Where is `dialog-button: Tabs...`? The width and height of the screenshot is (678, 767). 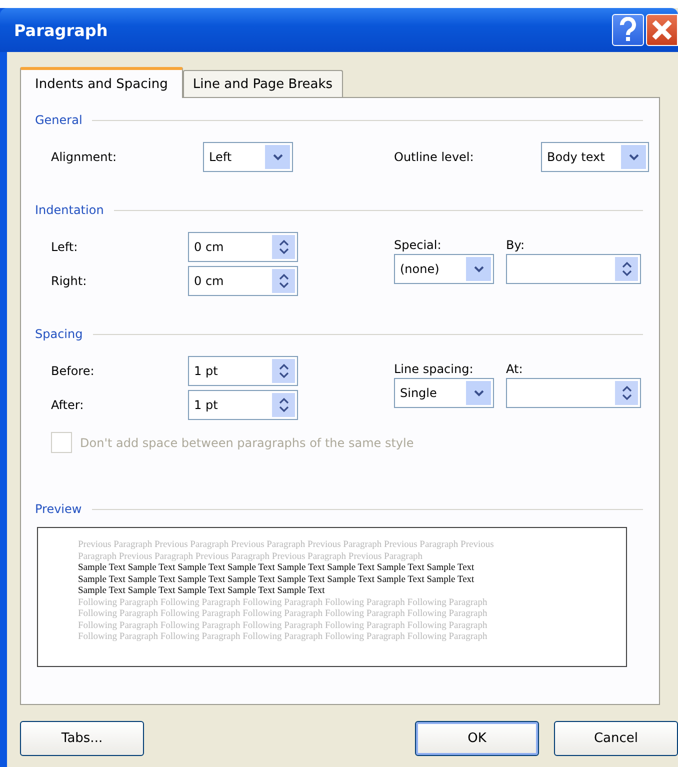
dialog-button: Tabs... is located at coordinates (82, 738).